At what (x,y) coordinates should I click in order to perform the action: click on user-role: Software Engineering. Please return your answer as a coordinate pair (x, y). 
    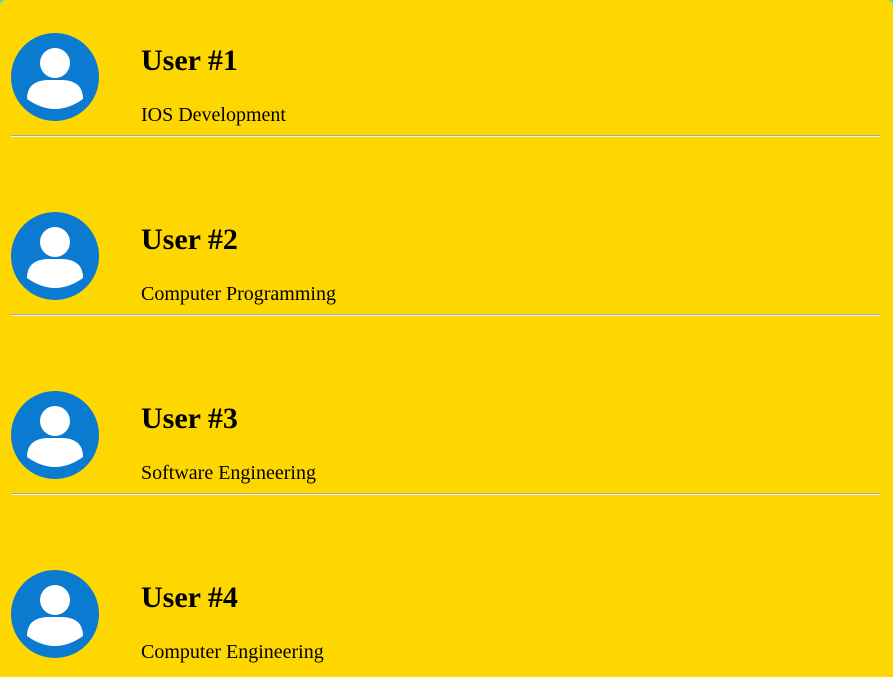
    Looking at the image, I should click on (228, 473).